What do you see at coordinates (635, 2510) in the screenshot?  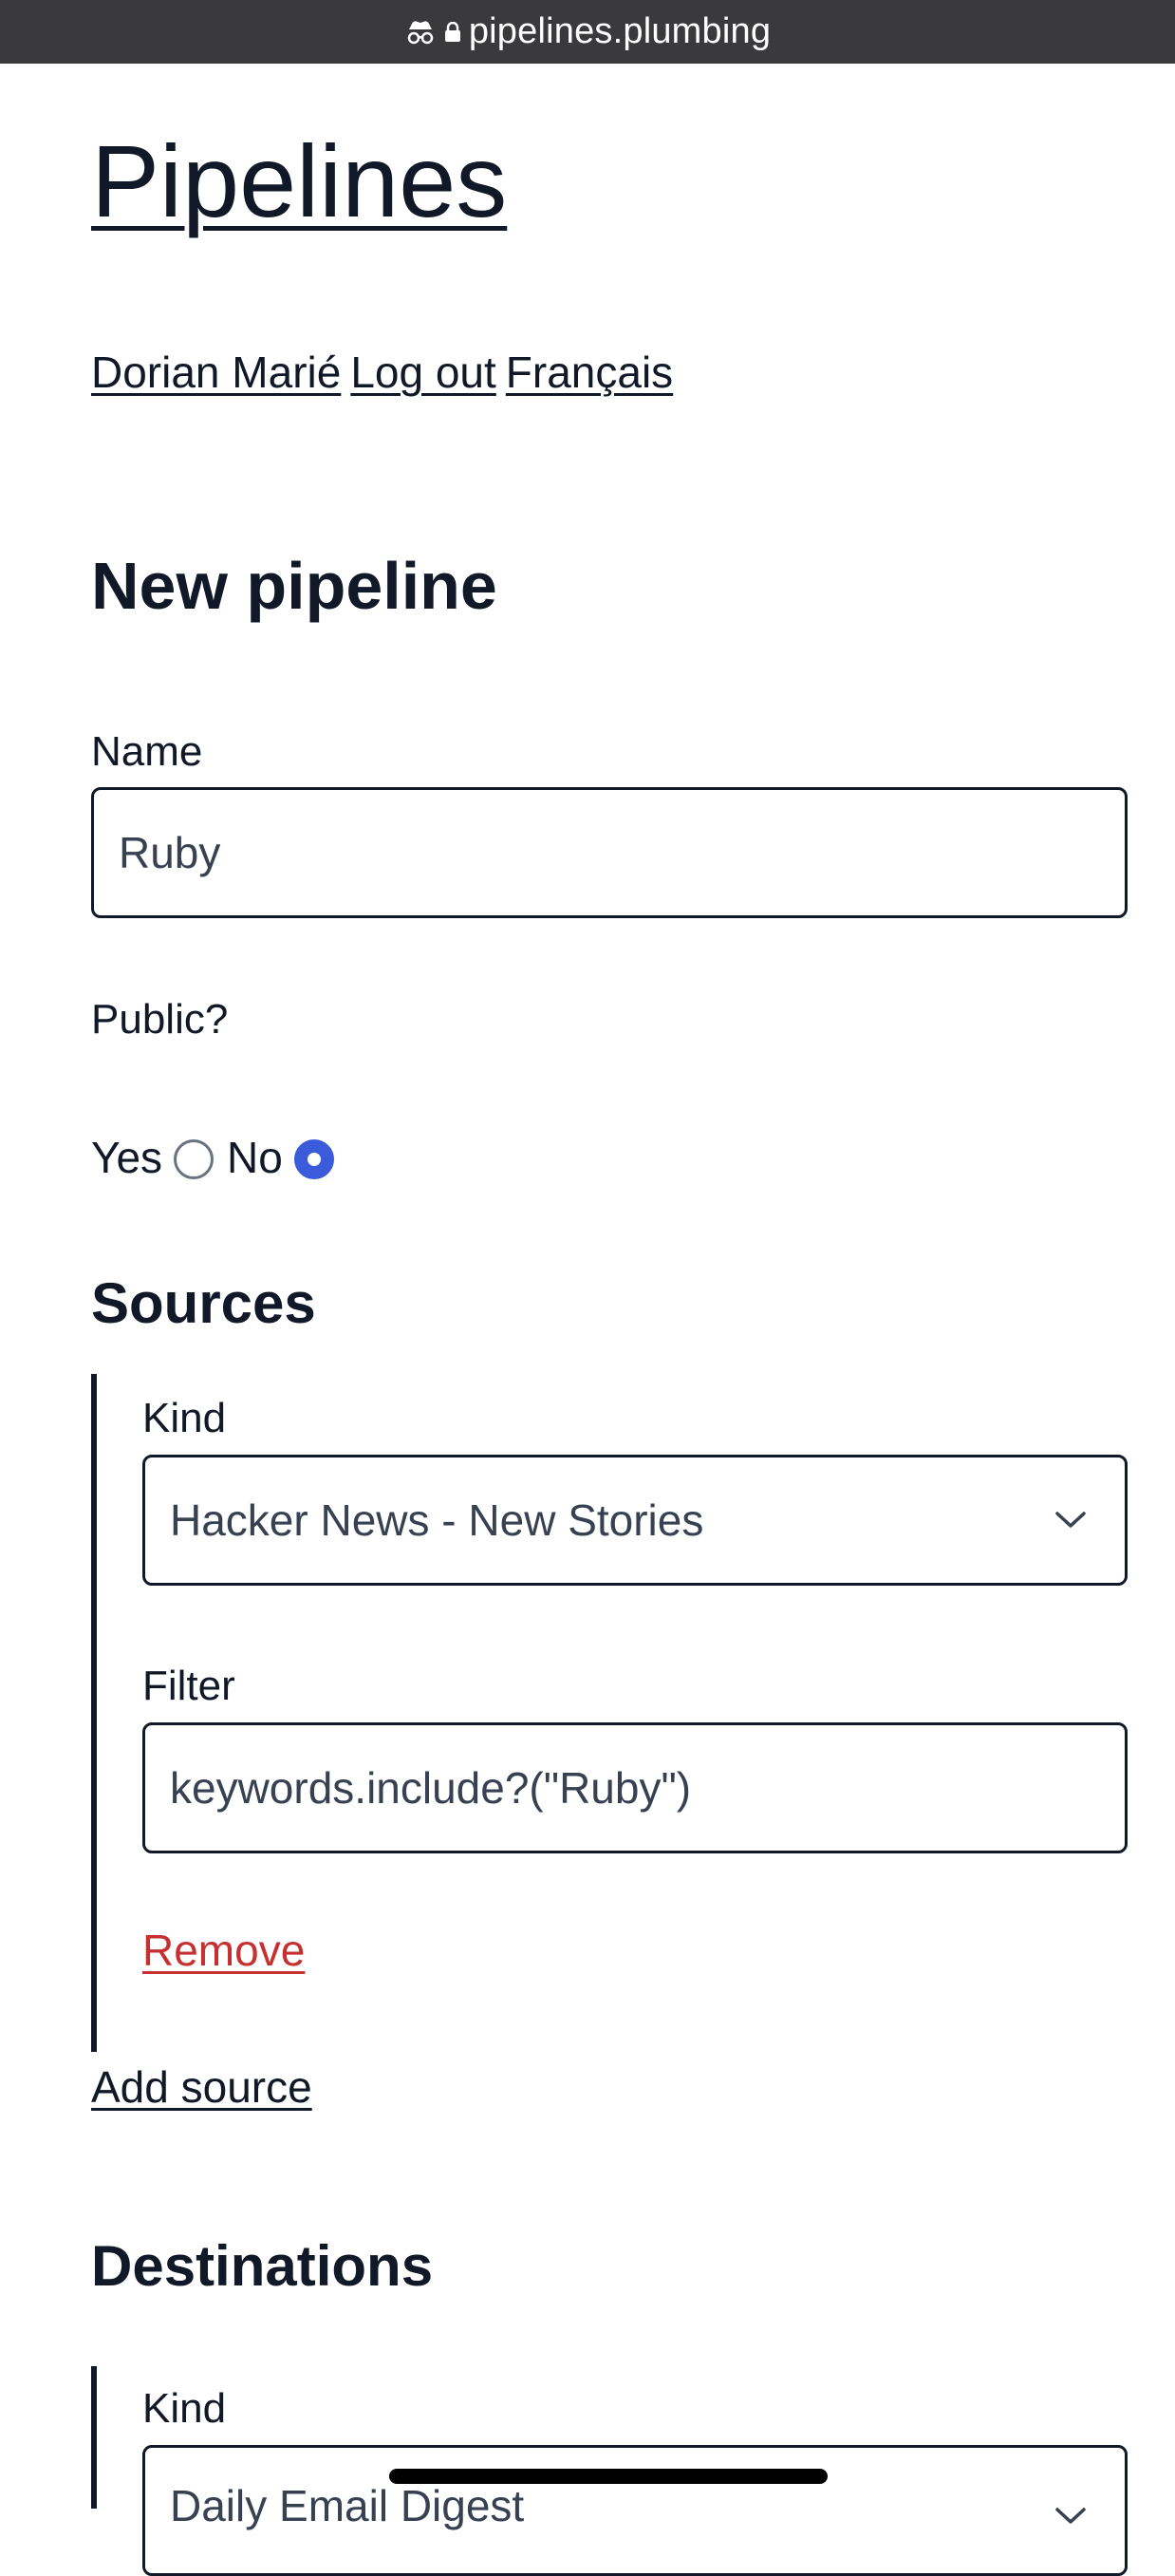 I see `destination-kind-select: Daily Email Digest` at bounding box center [635, 2510].